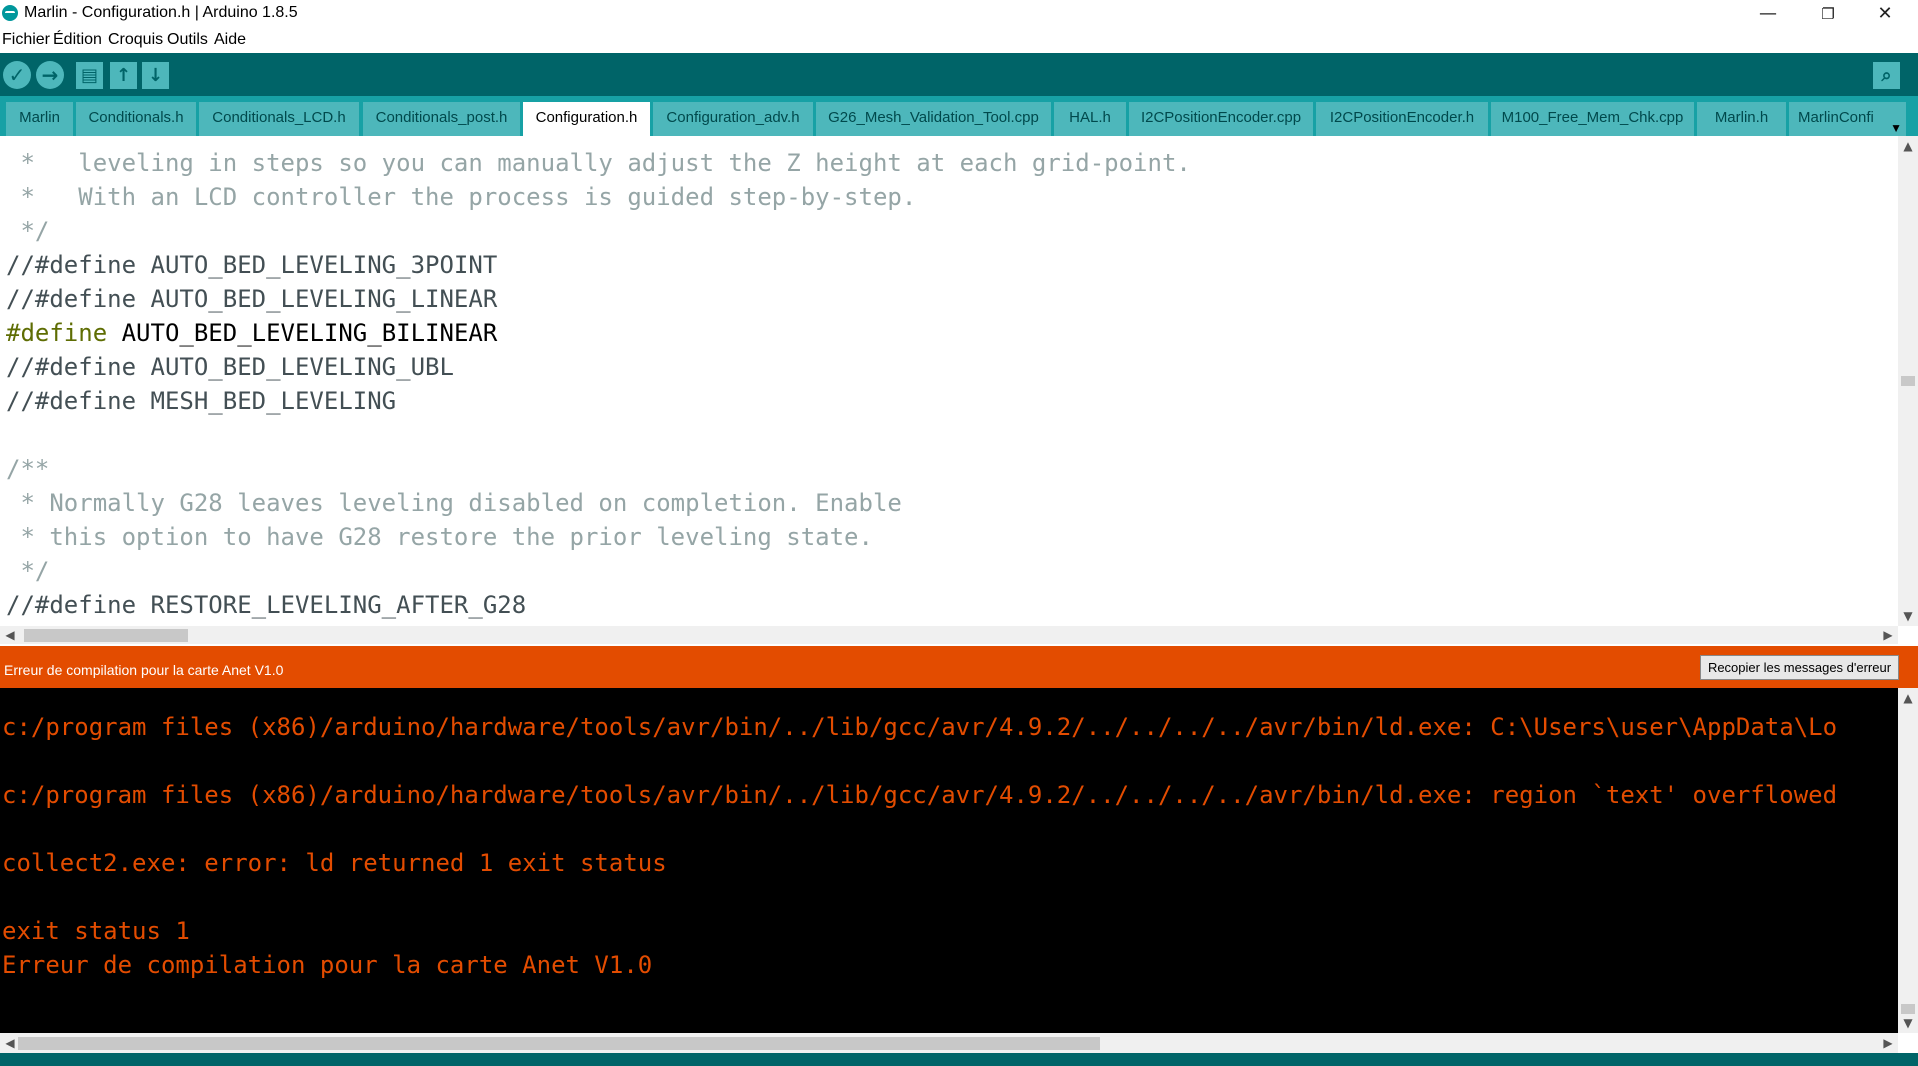  I want to click on save-button: ↓, so click(155, 75).